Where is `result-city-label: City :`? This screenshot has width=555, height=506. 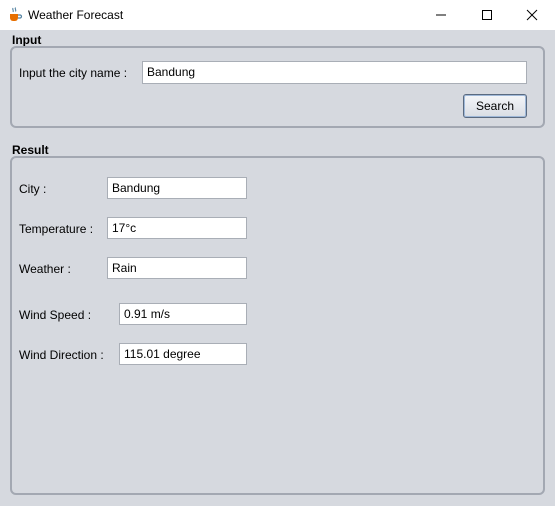 result-city-label: City : is located at coordinates (33, 189).